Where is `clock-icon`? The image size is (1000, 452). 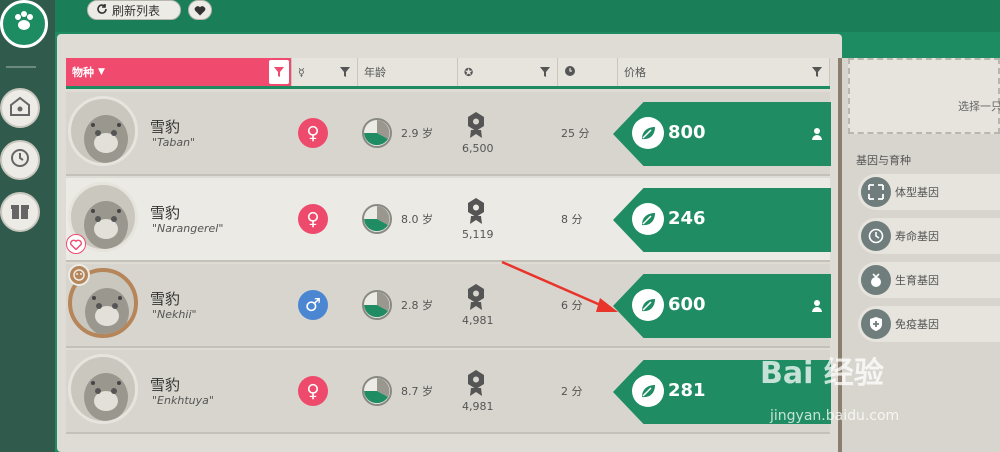
clock-icon is located at coordinates (876, 236).